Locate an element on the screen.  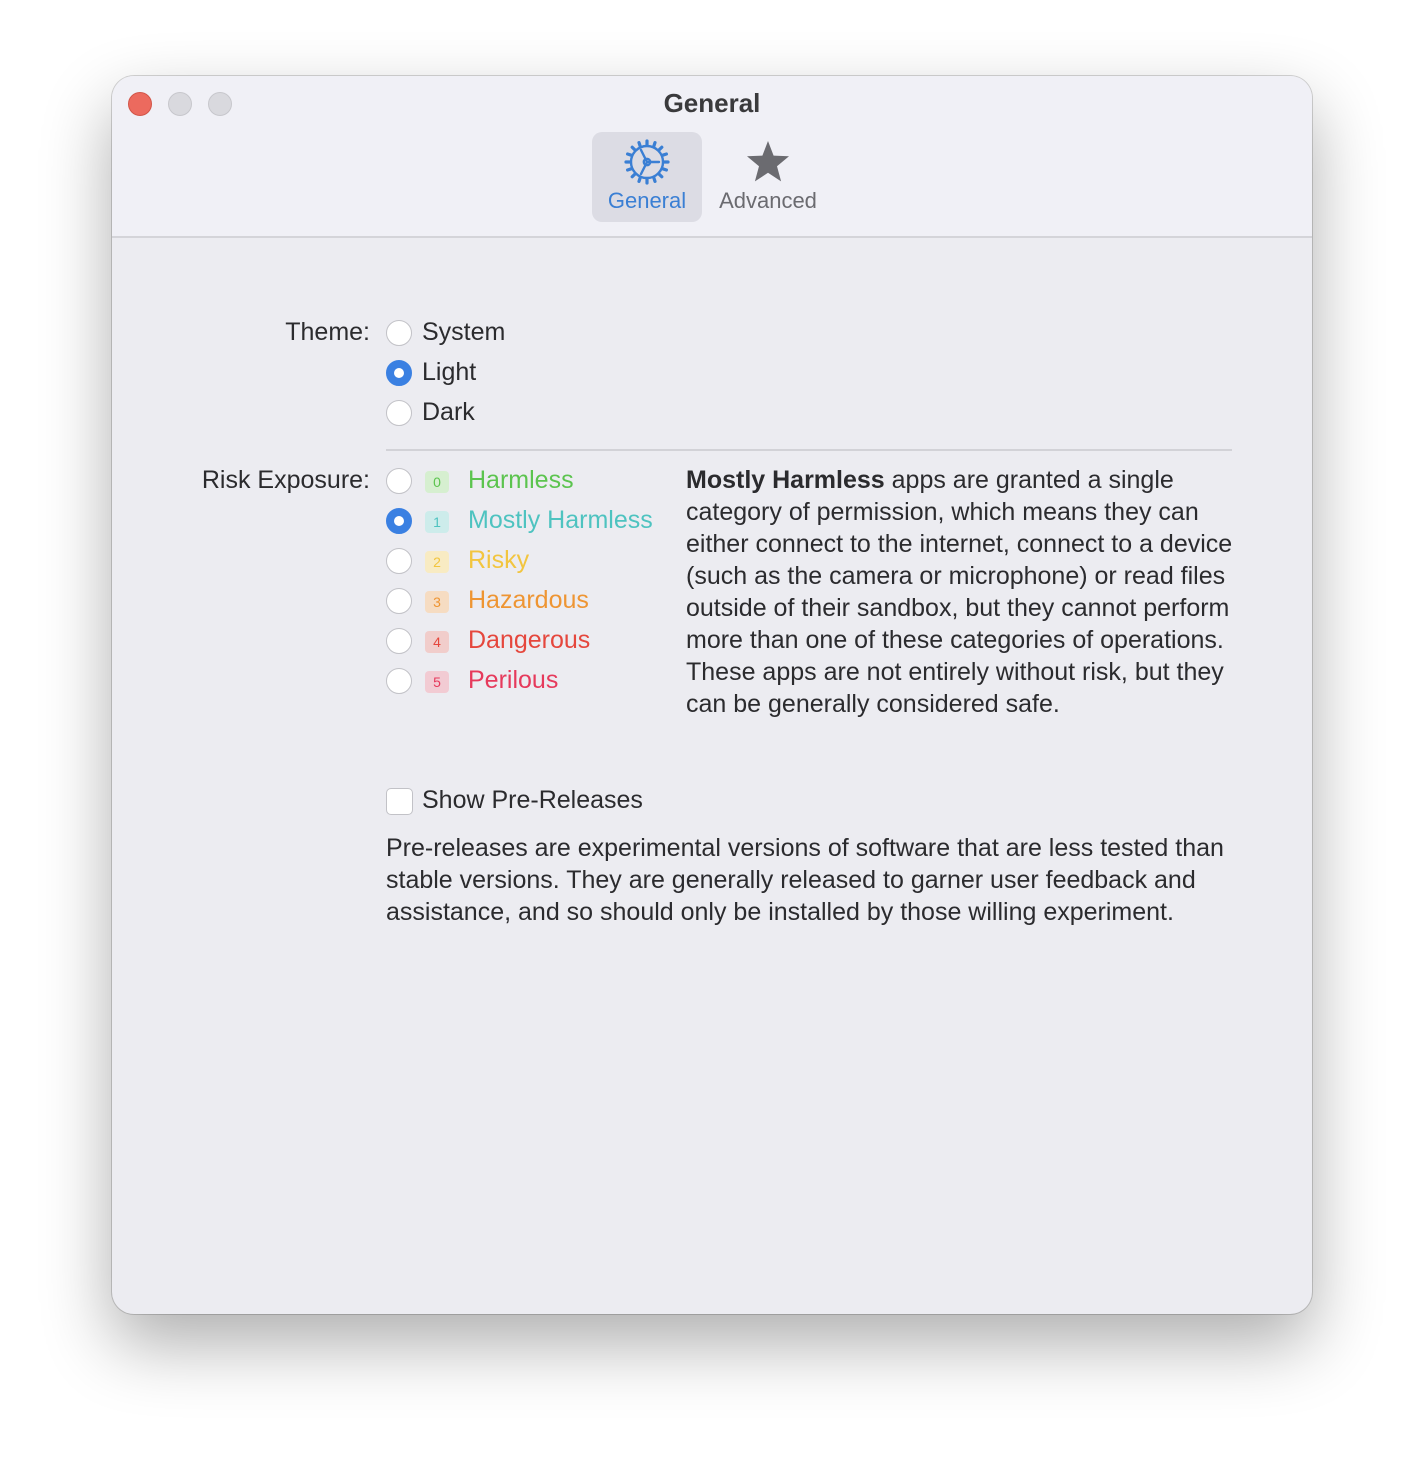
risk-risky-radio is located at coordinates (399, 561).